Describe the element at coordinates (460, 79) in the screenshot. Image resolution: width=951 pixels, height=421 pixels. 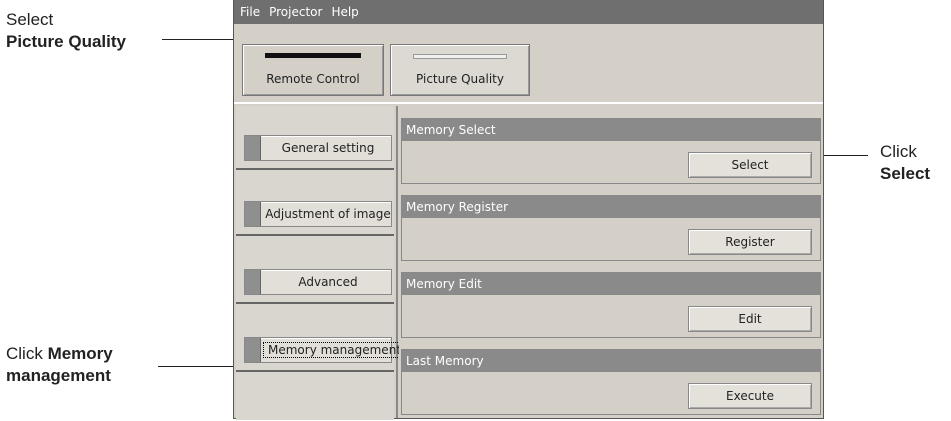
I see `picture-quality-label: Picture Quality` at that location.